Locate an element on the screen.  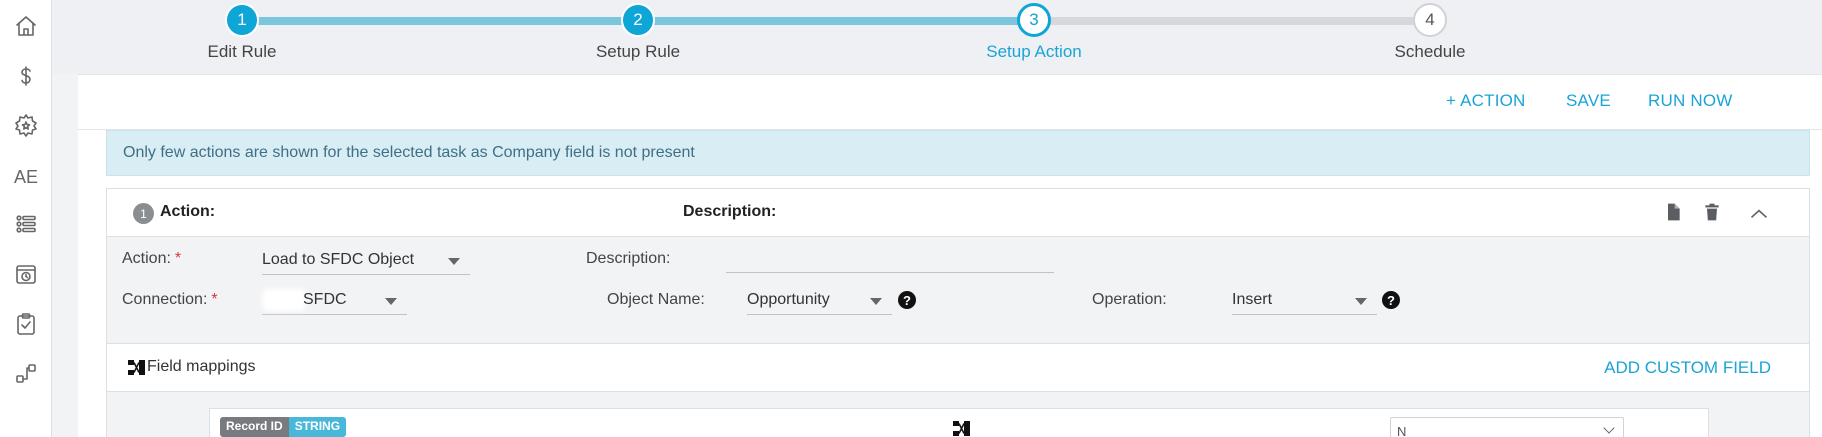
gear-star-icon is located at coordinates (26, 127).